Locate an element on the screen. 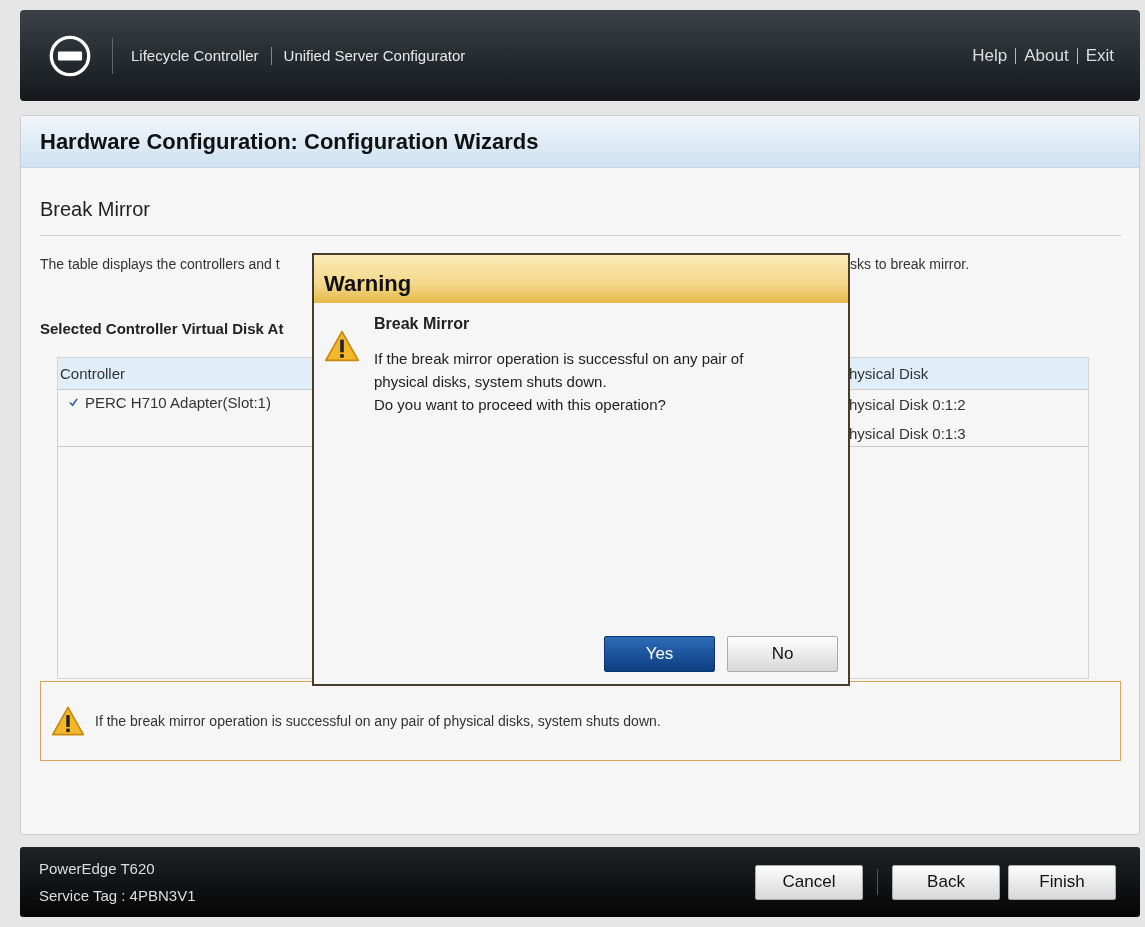 This screenshot has height=927, width=1145. dialog-title: Warning is located at coordinates (581, 279).